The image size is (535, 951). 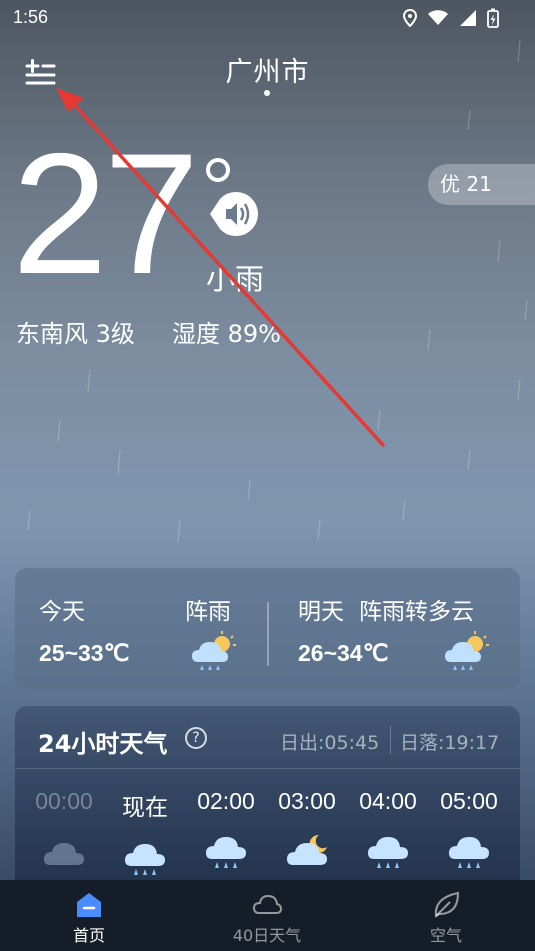 I want to click on signal-icon, so click(x=468, y=18).